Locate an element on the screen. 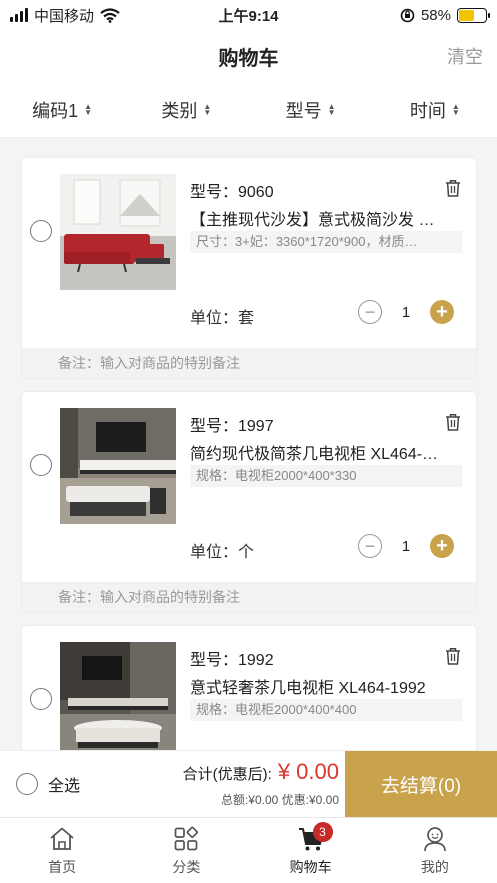 The height and width of the screenshot is (883, 497). battery-percent: 58% is located at coordinates (435, 15).